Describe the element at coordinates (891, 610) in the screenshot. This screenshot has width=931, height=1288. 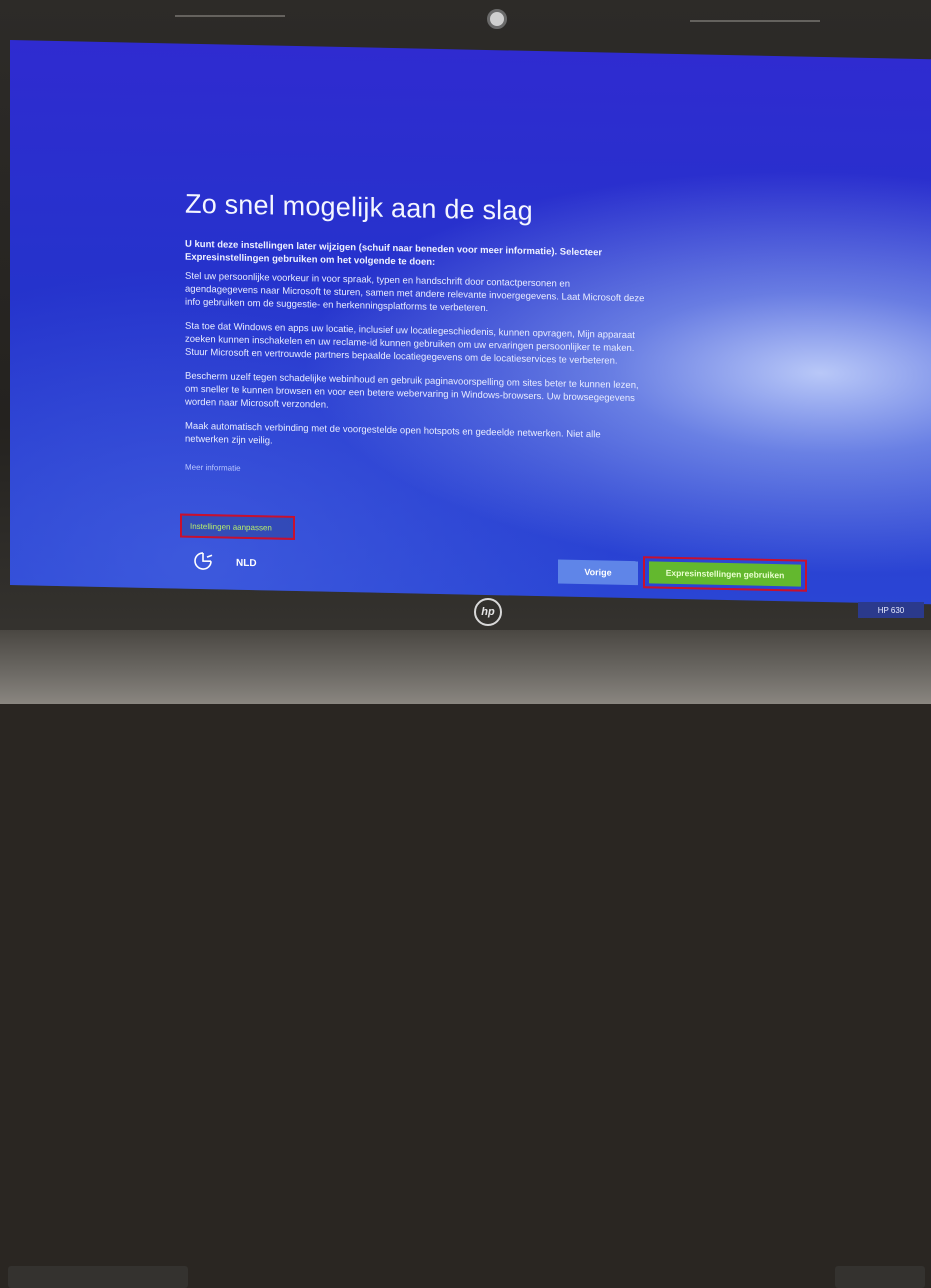
I see `model-badge: HP 630` at that location.